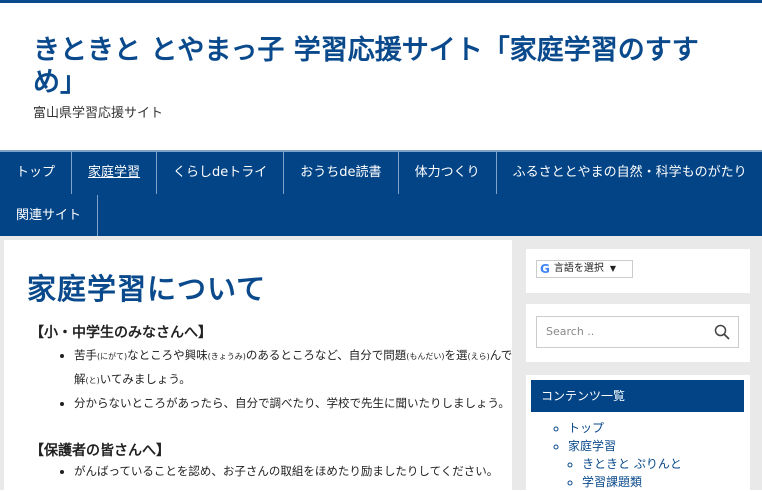 Image resolution: width=762 pixels, height=491 pixels. I want to click on translate-widget: G 言語を選択 ▼, so click(638, 271).